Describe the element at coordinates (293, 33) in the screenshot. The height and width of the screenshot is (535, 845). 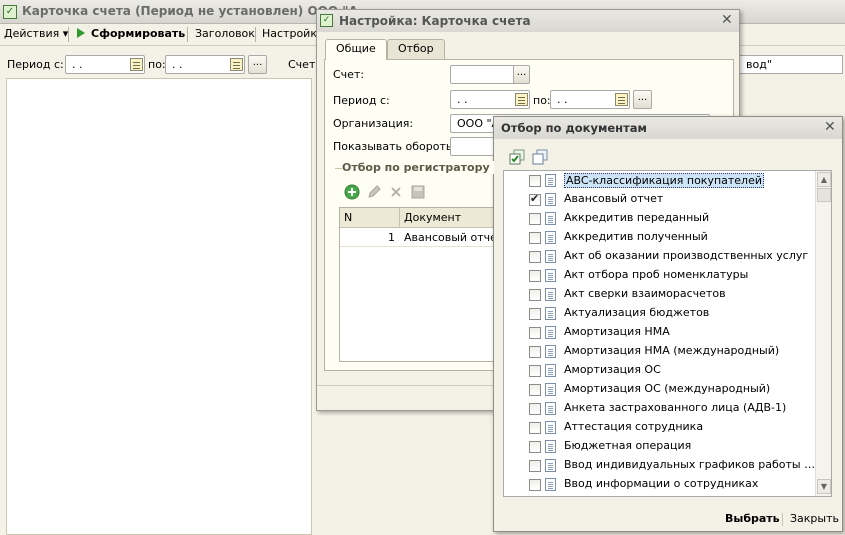
I see `settings-button: Настройка` at that location.